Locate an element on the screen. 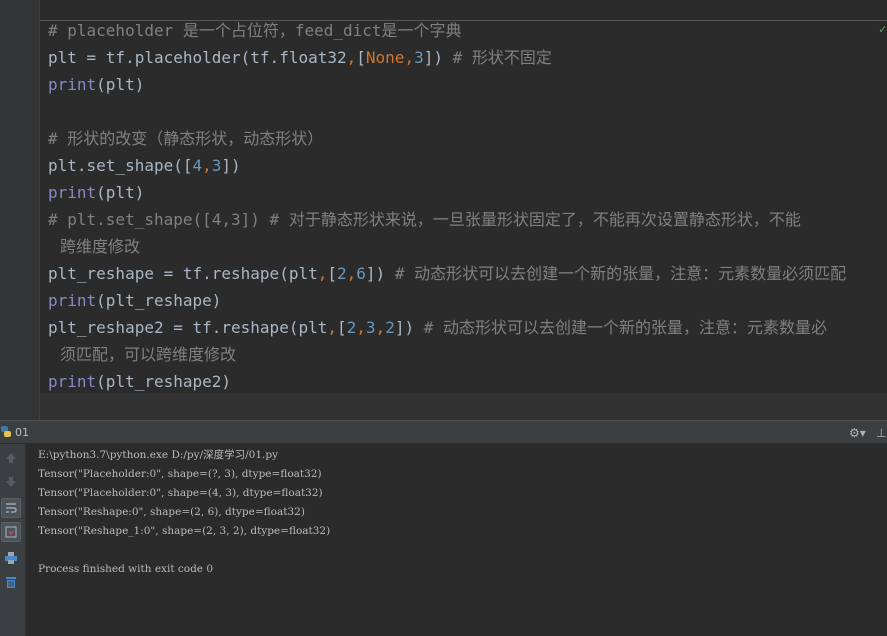 The height and width of the screenshot is (636, 887). code-token: 4 is located at coordinates (197, 165).